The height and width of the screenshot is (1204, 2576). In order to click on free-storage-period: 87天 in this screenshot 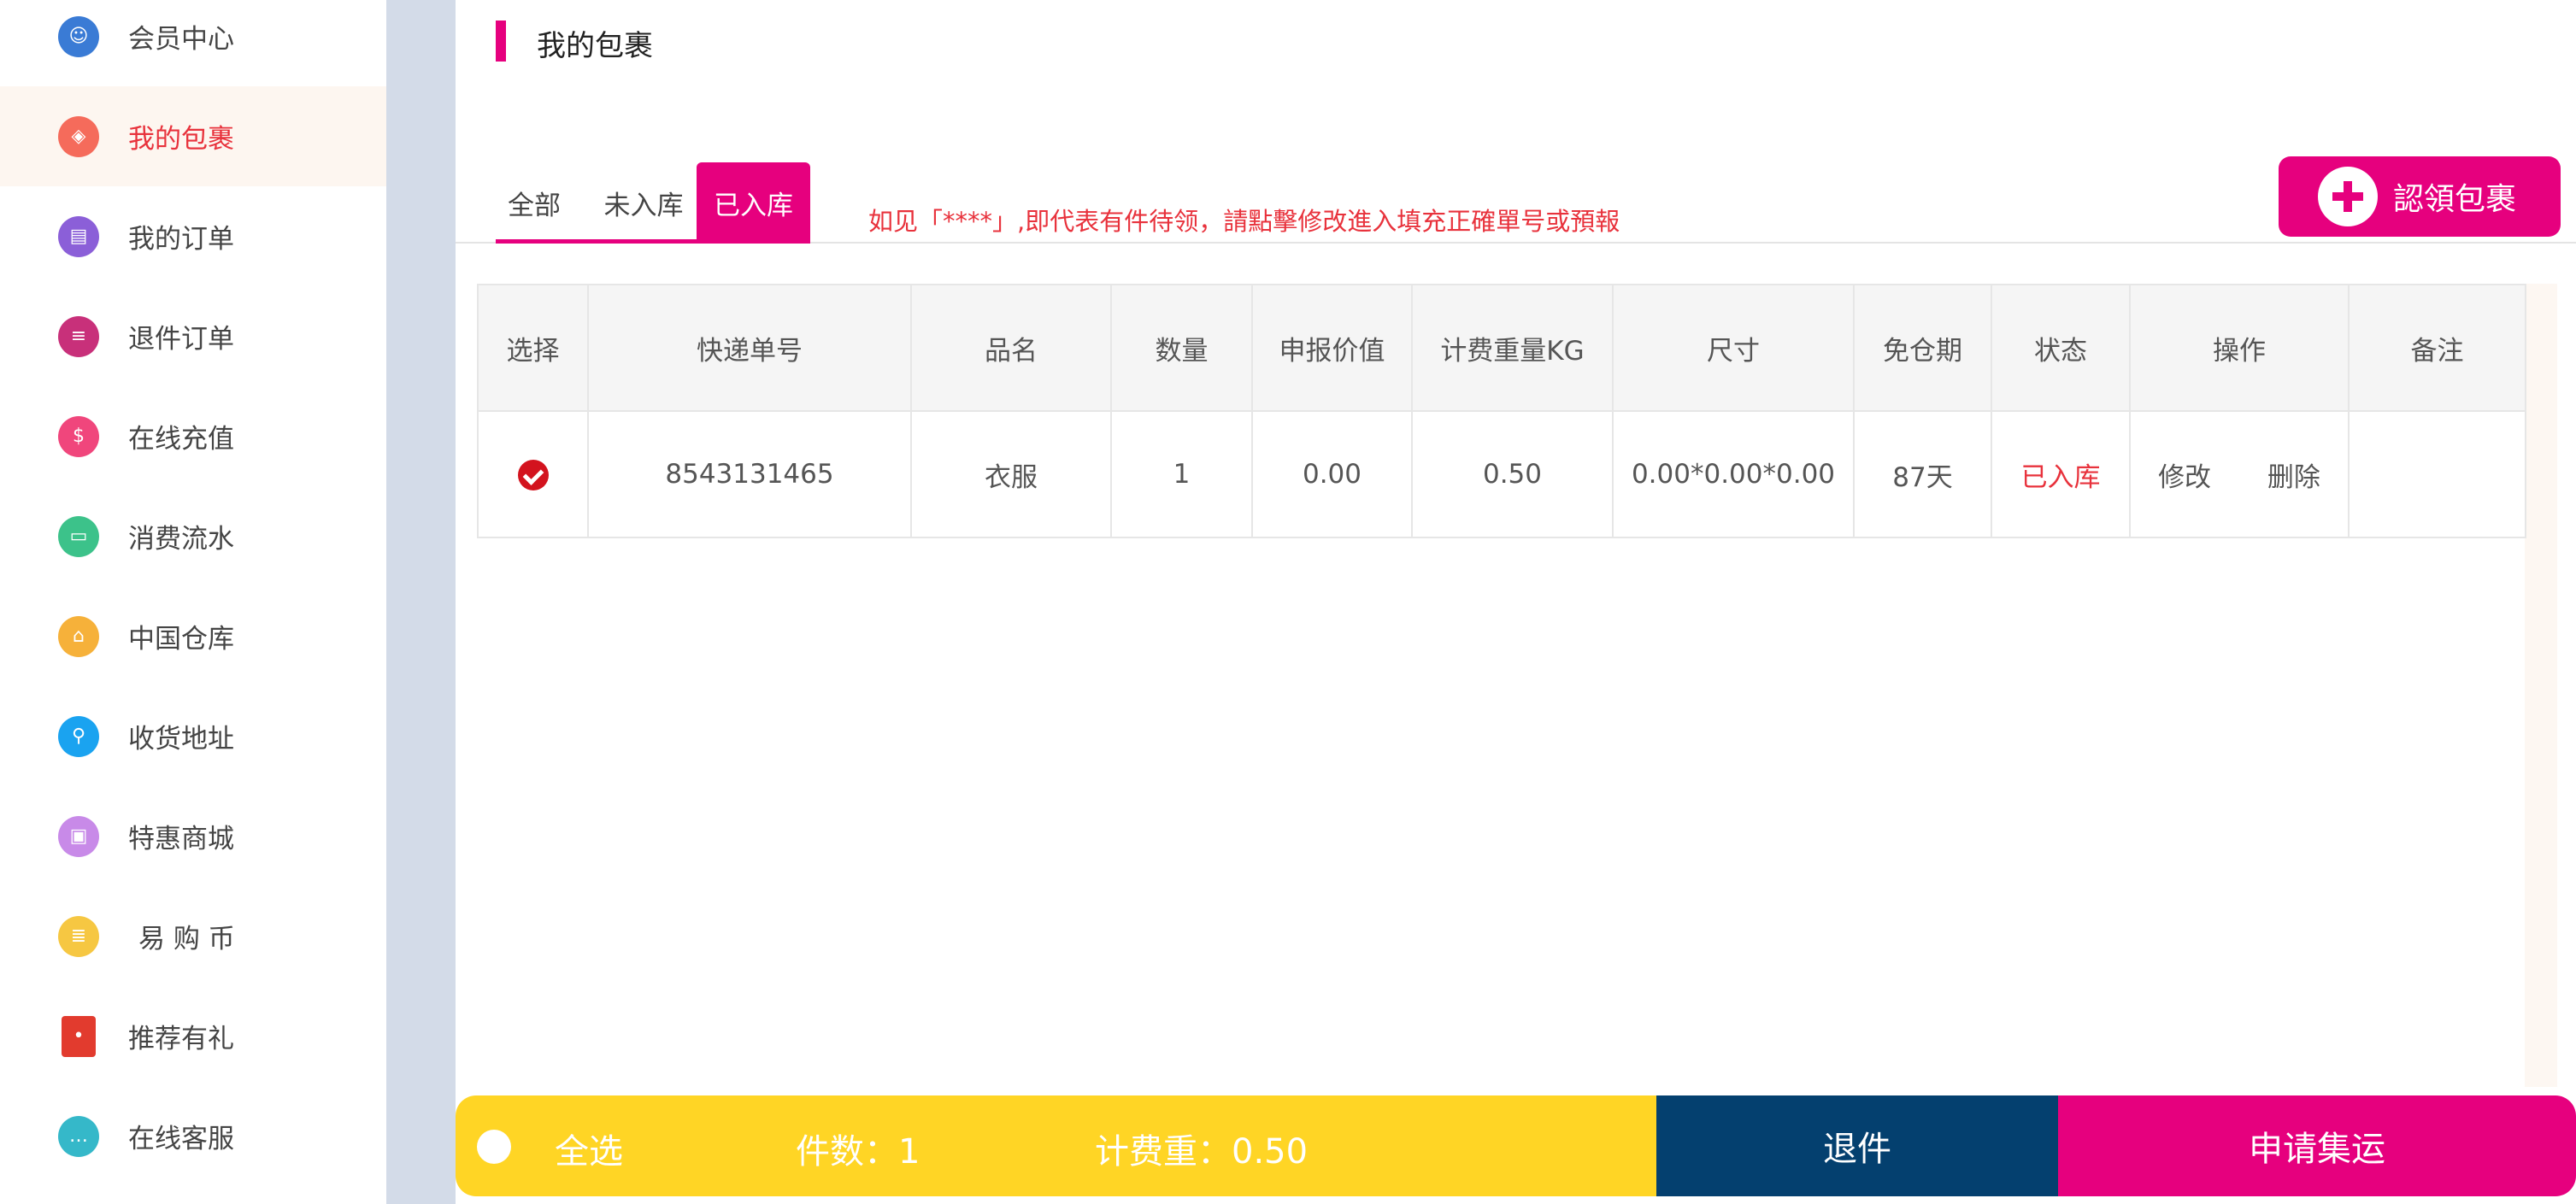, I will do `click(1922, 474)`.